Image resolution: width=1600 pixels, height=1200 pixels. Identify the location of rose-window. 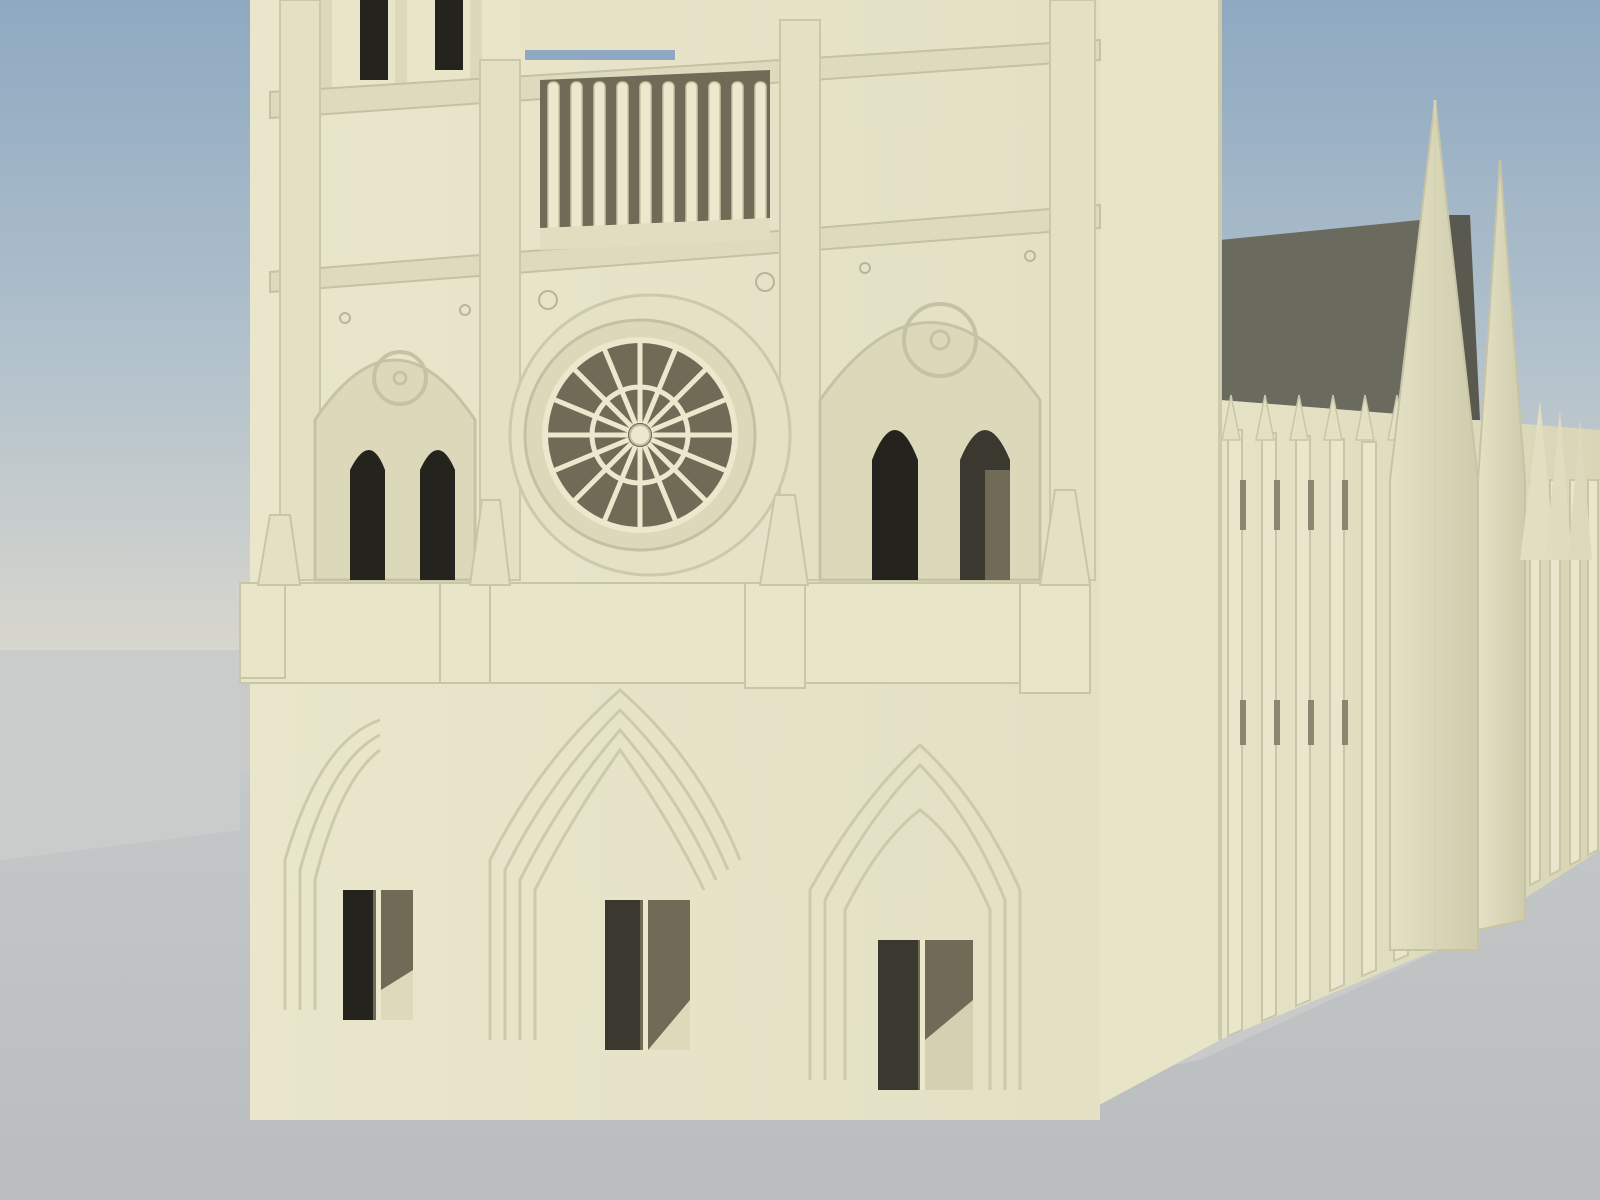
(650, 435).